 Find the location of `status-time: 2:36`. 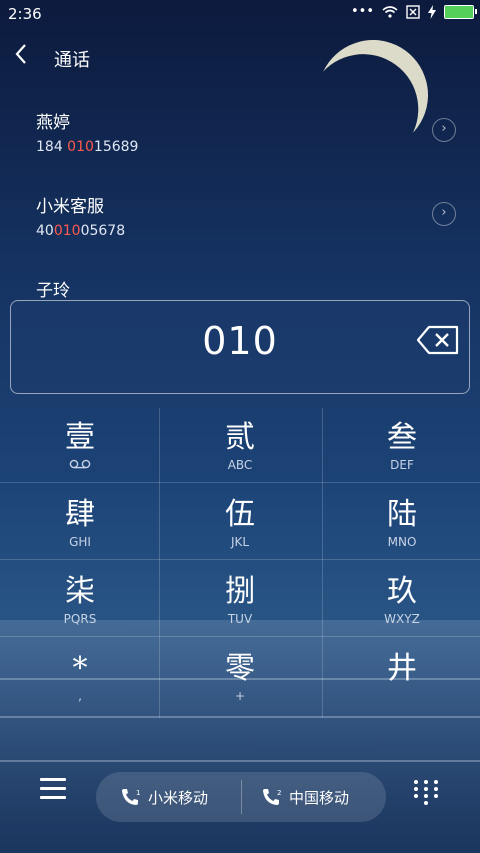

status-time: 2:36 is located at coordinates (25, 14).